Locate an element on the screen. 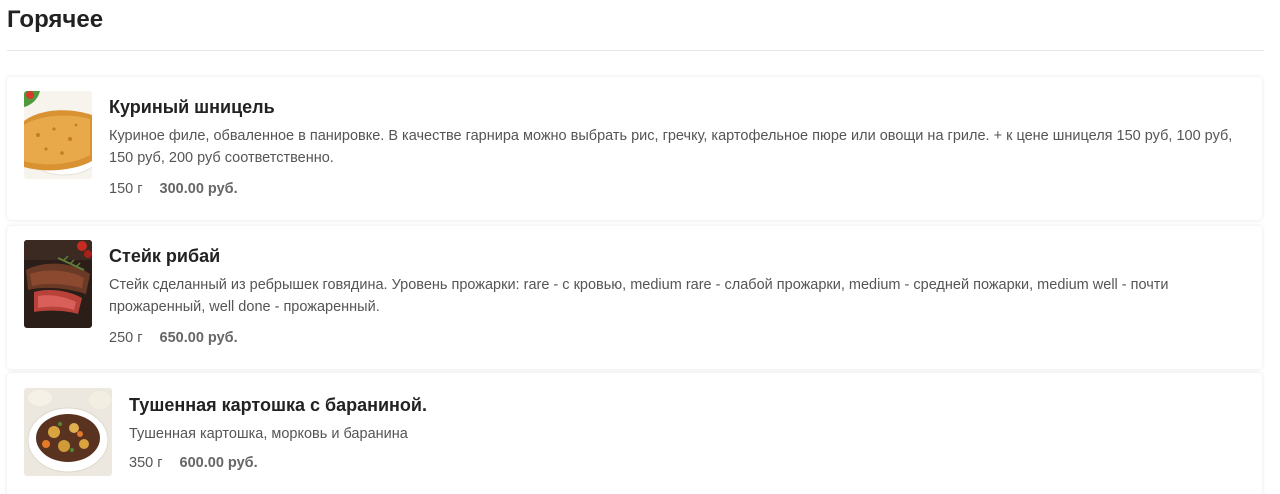 Image resolution: width=1280 pixels, height=494 pixels. item-weight: 150 г is located at coordinates (126, 189).